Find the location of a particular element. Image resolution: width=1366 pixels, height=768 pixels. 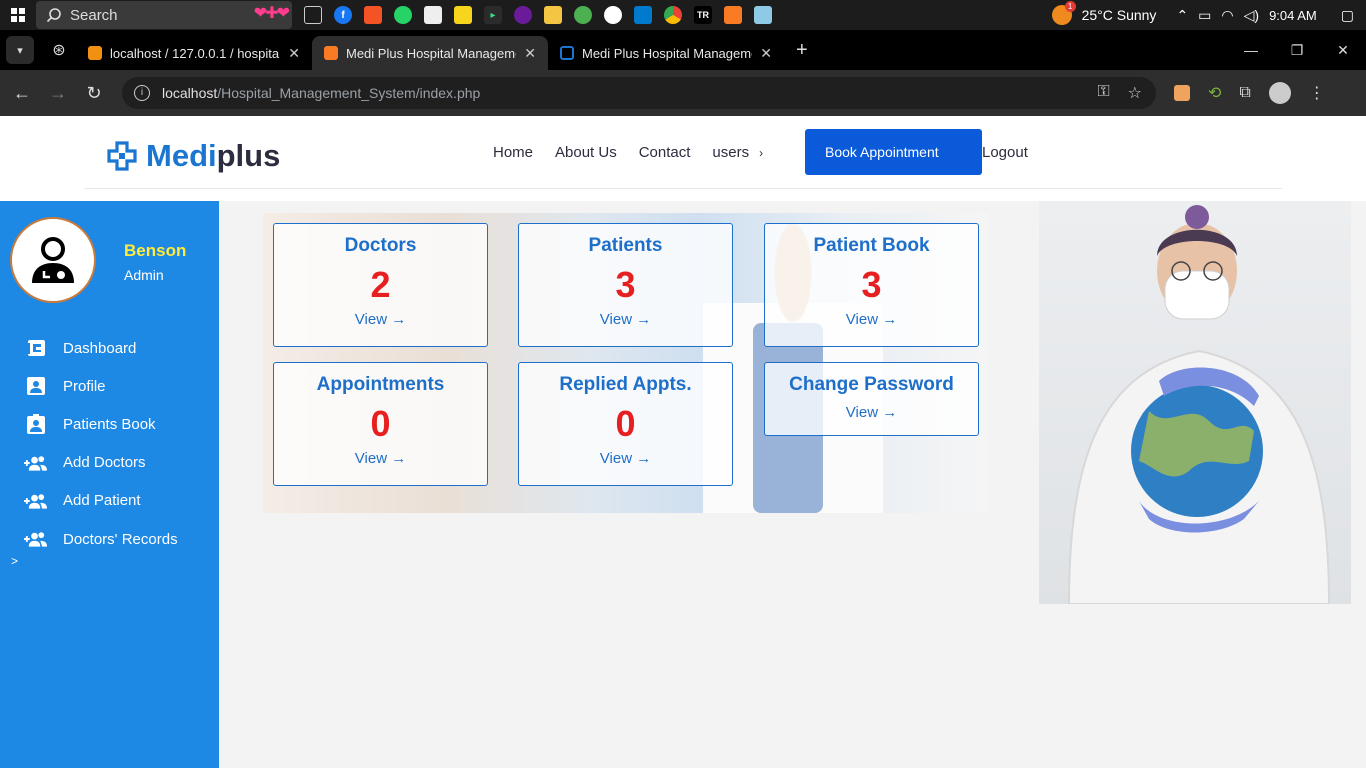

extension-icon is located at coordinates (1182, 93).